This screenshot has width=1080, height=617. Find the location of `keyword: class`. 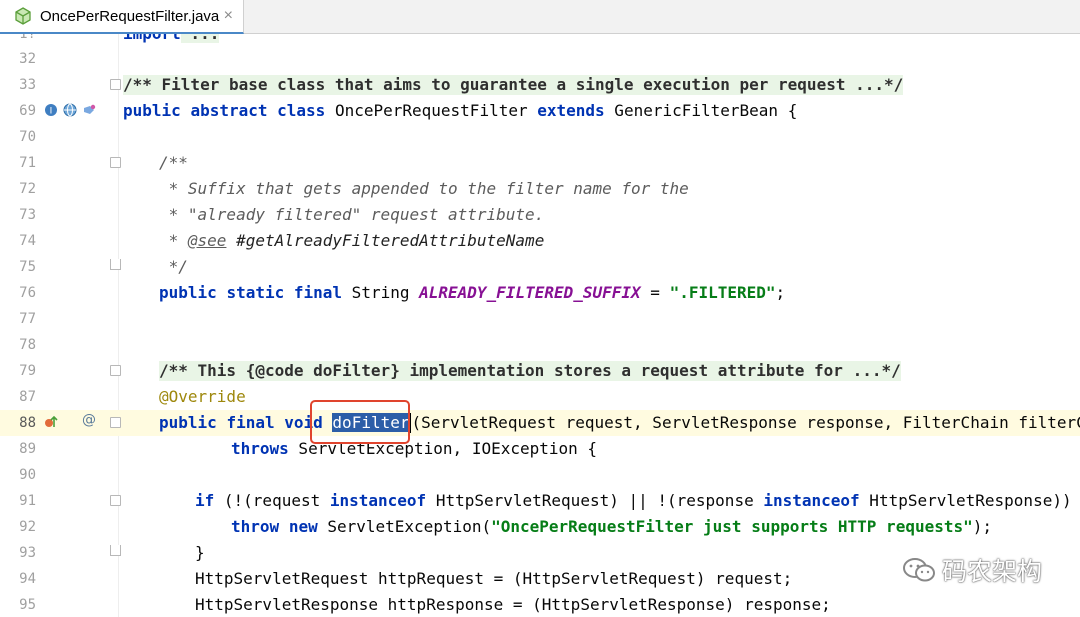

keyword: class is located at coordinates (301, 110).